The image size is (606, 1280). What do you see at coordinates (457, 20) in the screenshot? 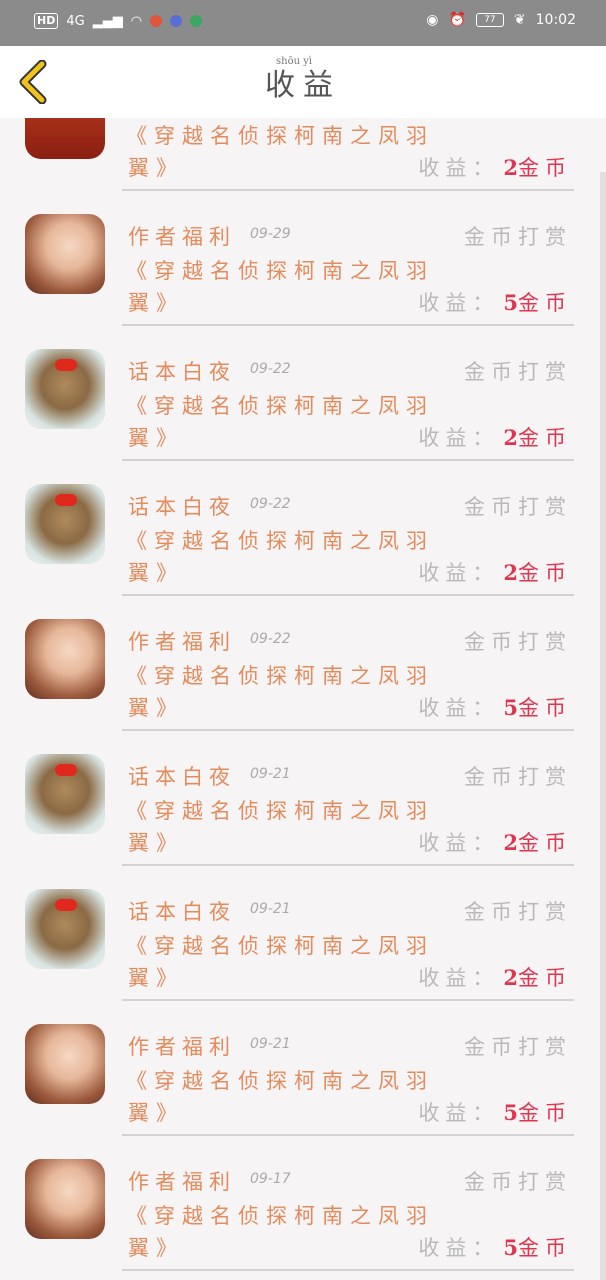
I see `alarm-icon: ⏰` at bounding box center [457, 20].